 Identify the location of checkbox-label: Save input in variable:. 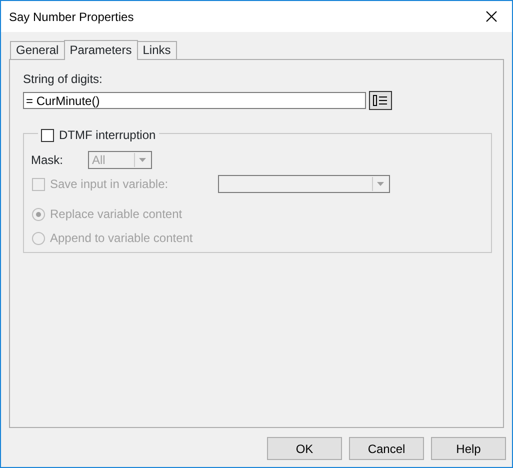
(110, 184).